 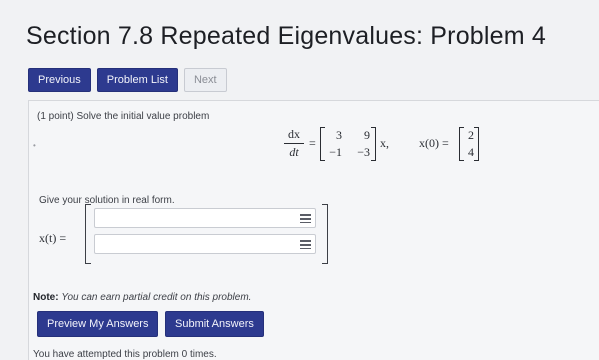 What do you see at coordinates (53, 238) in the screenshot?
I see `answer-label: x(t) =` at bounding box center [53, 238].